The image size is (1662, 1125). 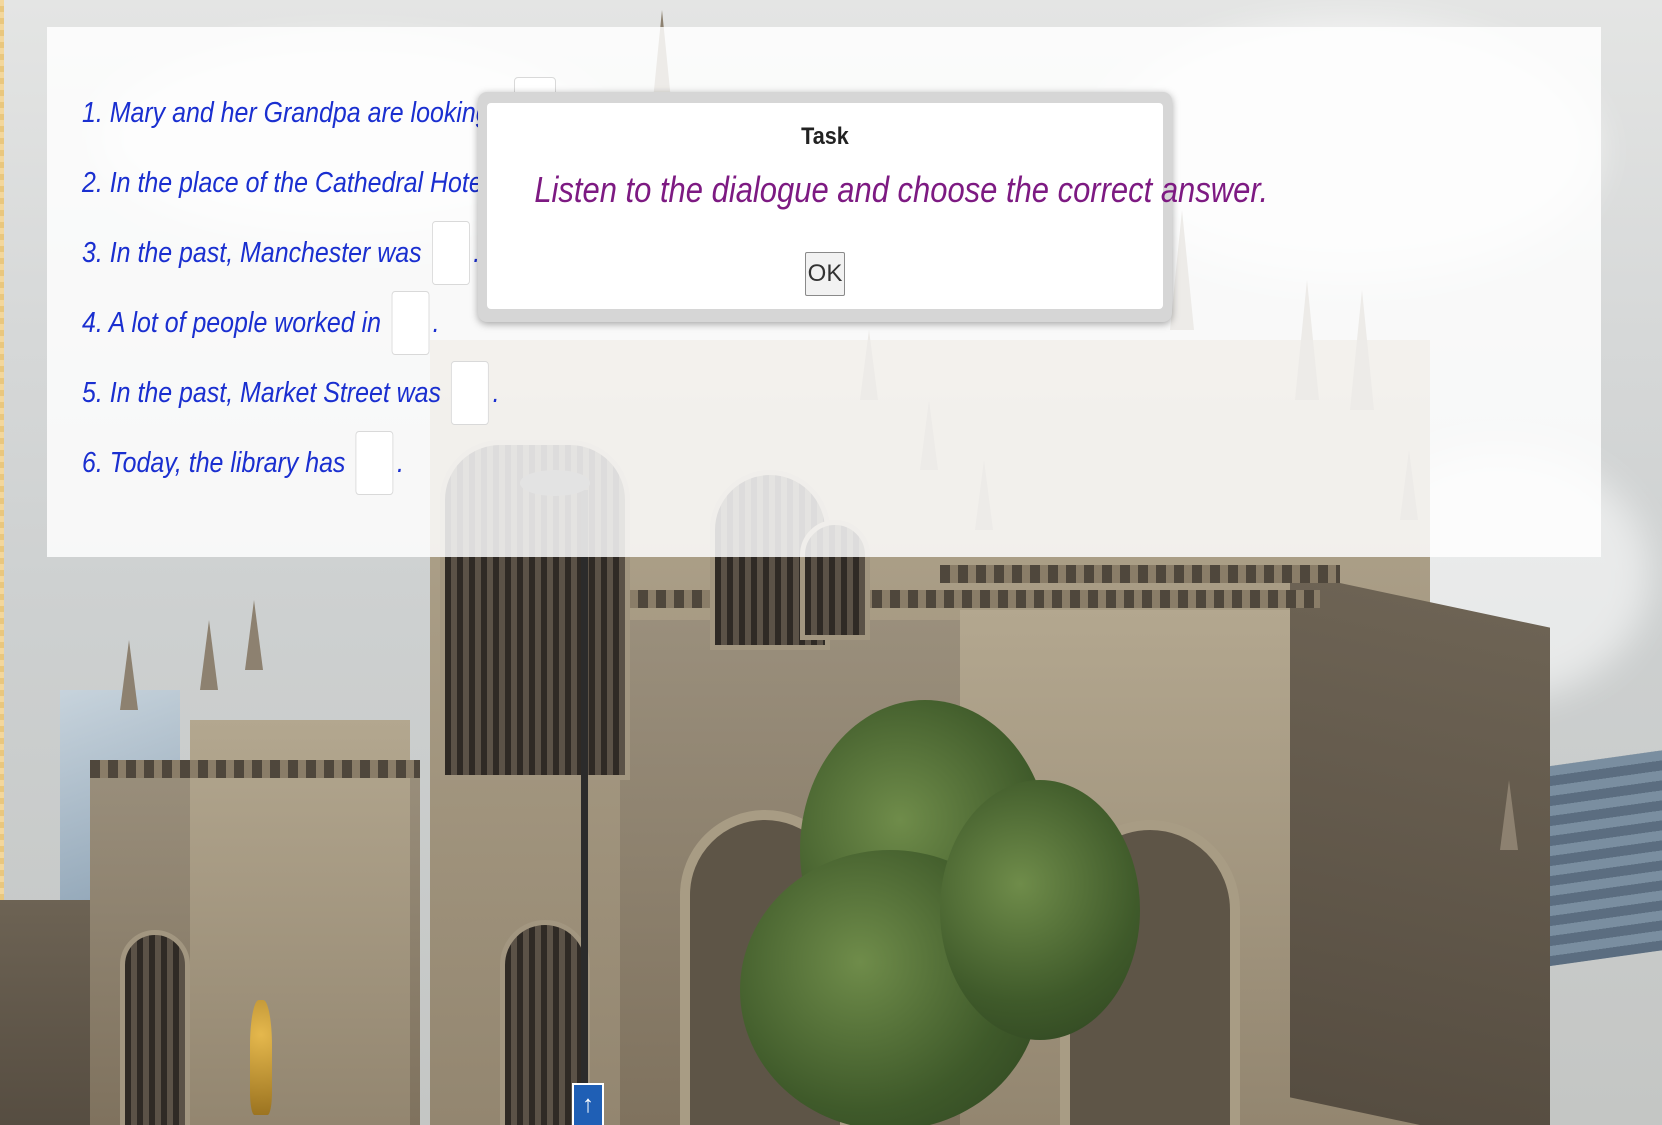 I want to click on question-2-text: 2. In the place of the Cathedral Hotel,, so click(x=289, y=182).